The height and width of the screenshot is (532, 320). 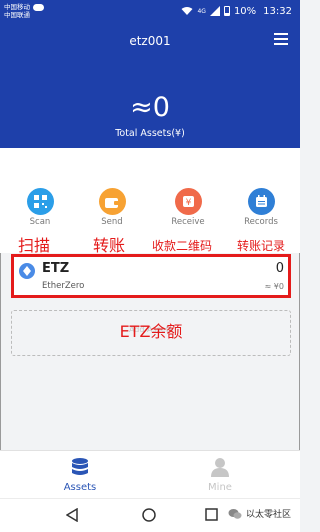 What do you see at coordinates (34, 245) in the screenshot?
I see `scan-annotation: 扫描` at bounding box center [34, 245].